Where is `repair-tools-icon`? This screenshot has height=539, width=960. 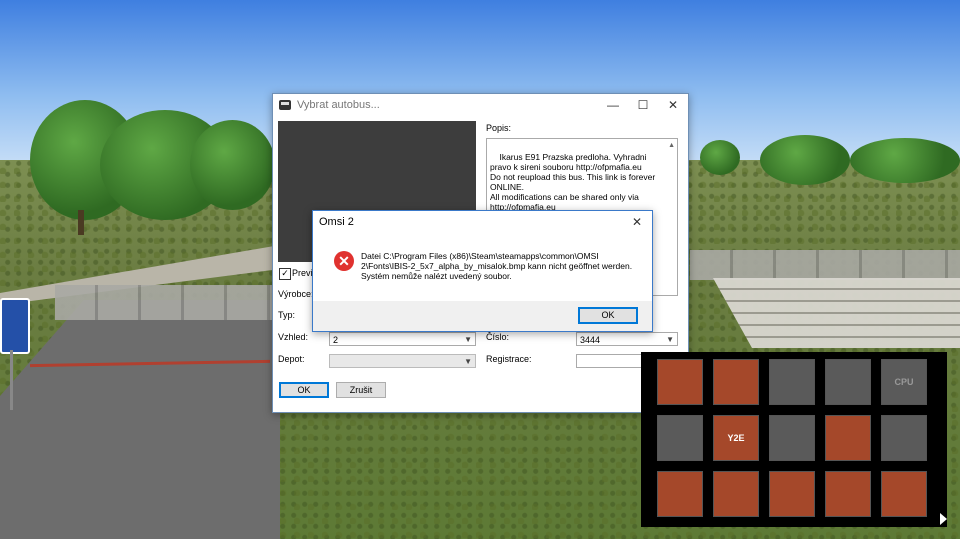 repair-tools-icon is located at coordinates (848, 438).